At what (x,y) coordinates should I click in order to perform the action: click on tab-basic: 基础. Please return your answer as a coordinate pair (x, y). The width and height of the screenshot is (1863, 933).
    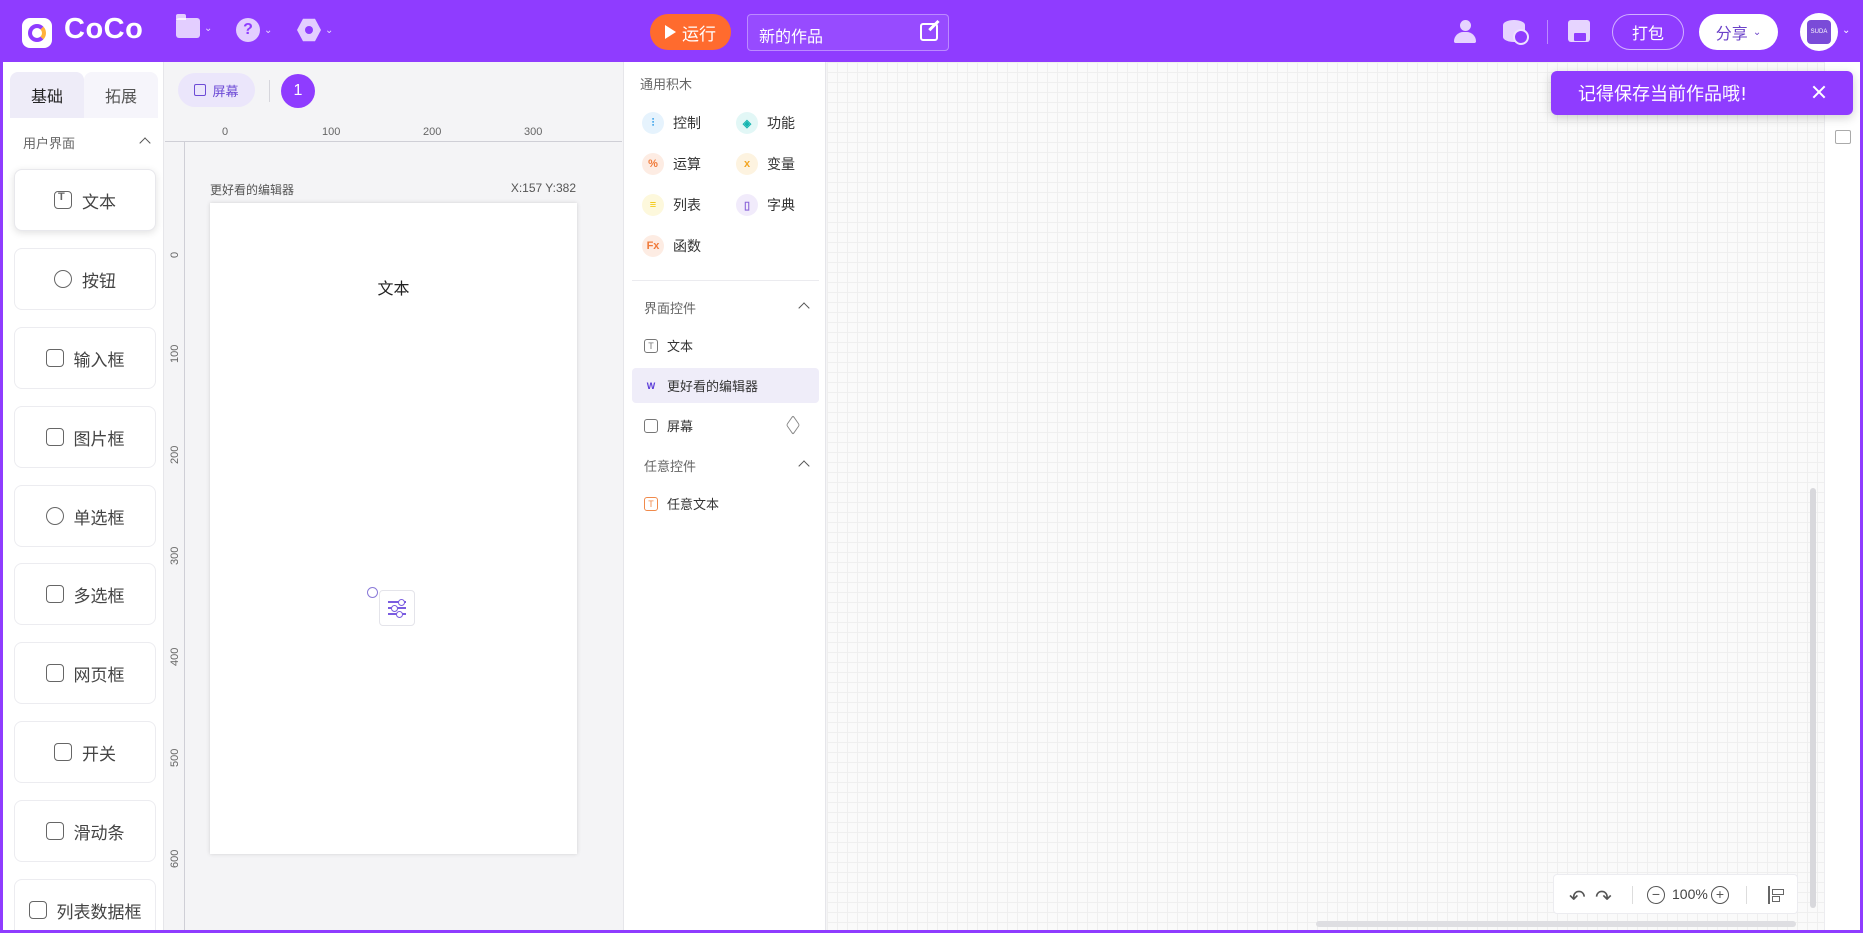
    Looking at the image, I should click on (47, 95).